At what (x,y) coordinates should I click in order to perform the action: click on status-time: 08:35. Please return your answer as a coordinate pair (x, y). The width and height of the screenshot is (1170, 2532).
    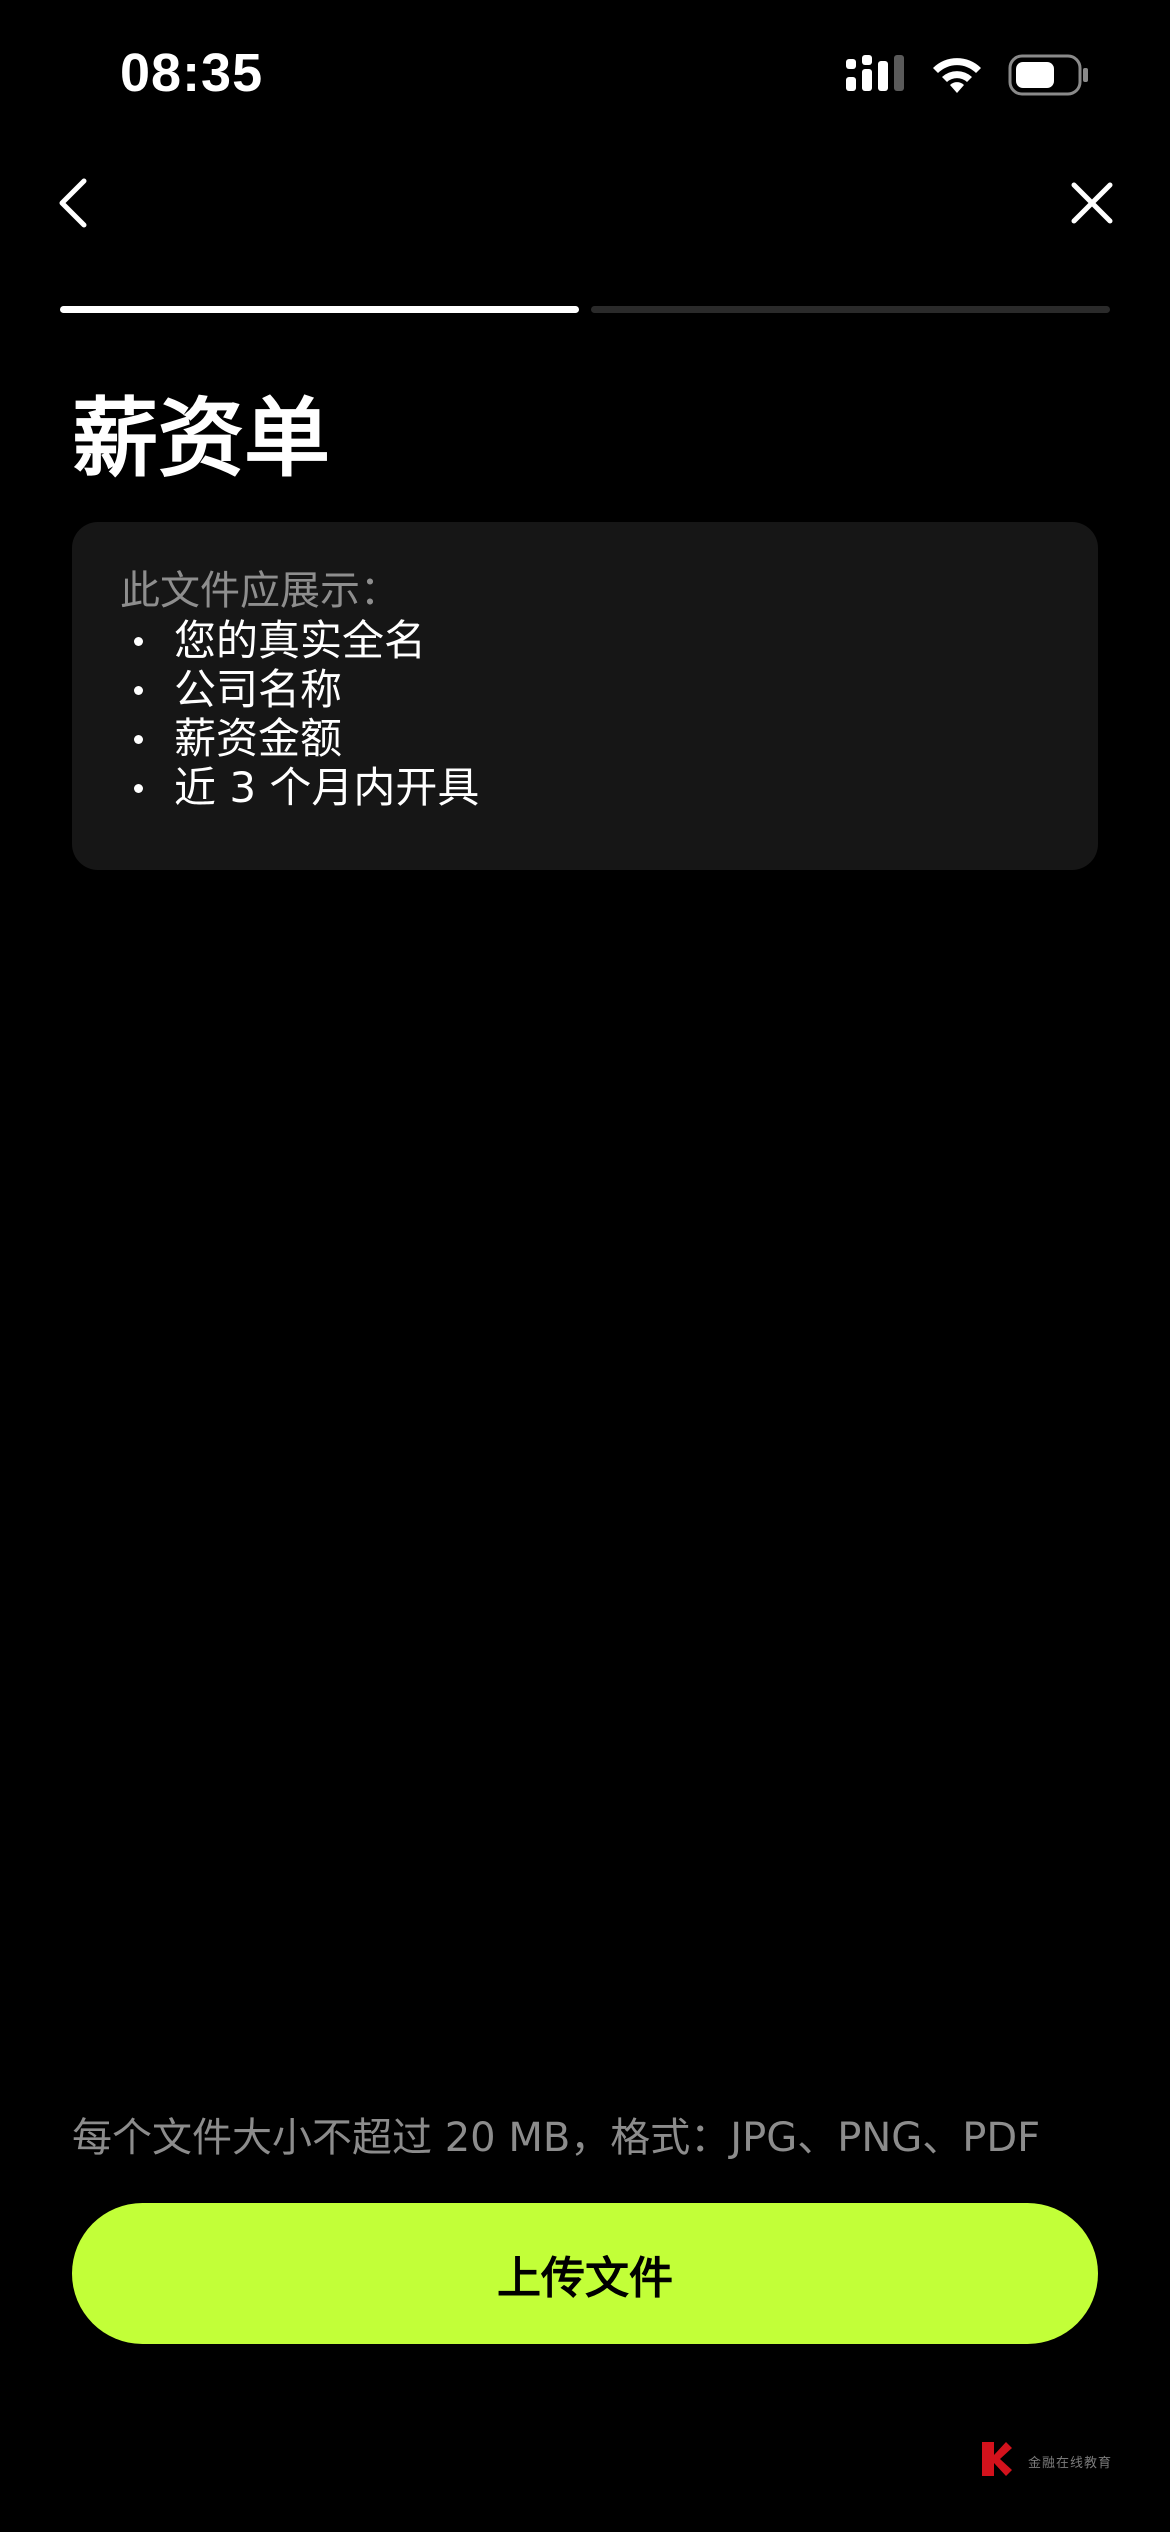
    Looking at the image, I should click on (192, 73).